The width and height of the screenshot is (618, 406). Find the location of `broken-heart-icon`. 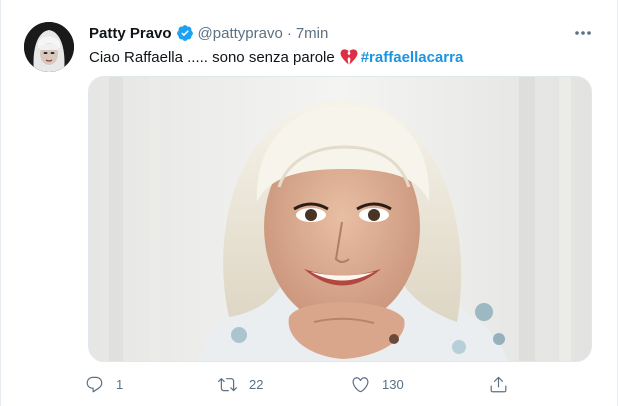

broken-heart-icon is located at coordinates (349, 57).